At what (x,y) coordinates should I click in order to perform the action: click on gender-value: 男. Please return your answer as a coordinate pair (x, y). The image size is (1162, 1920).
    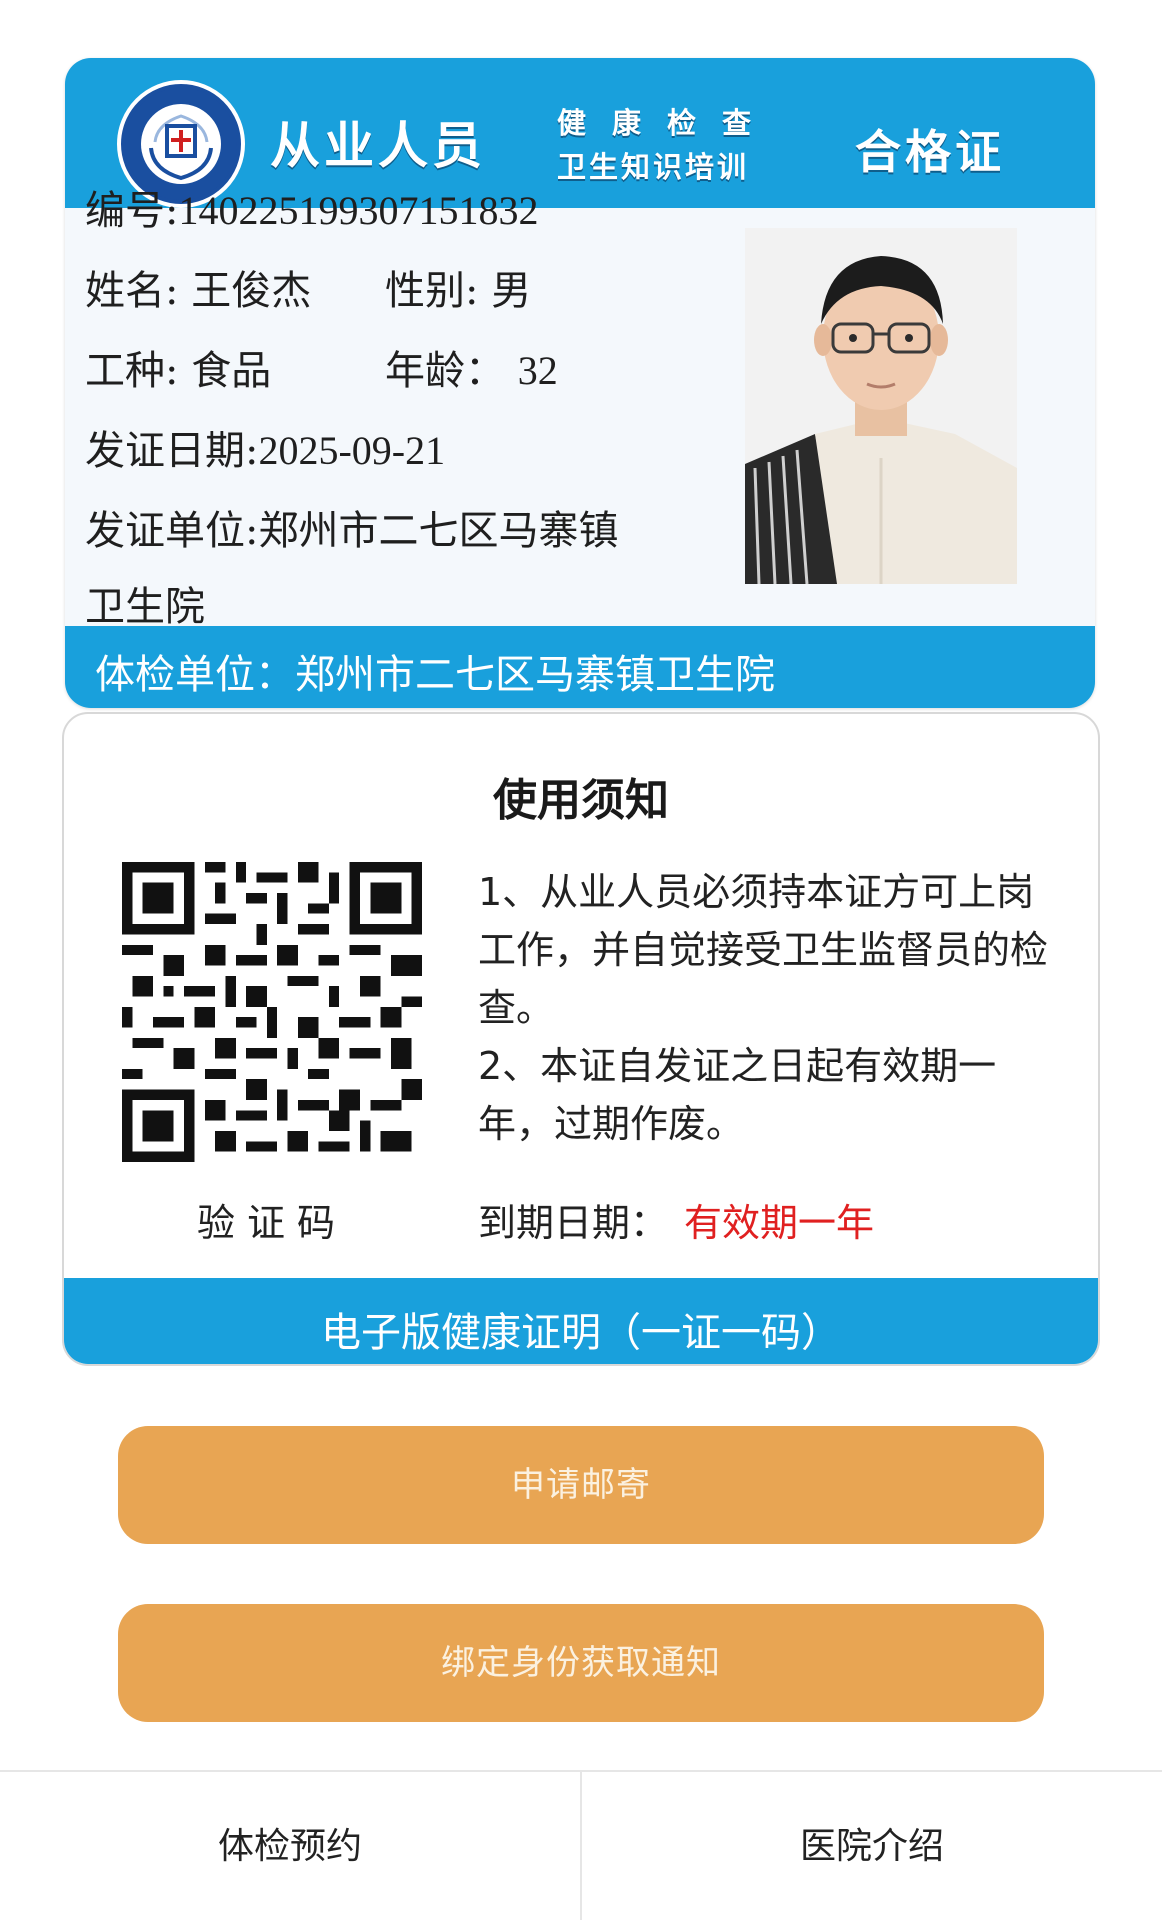
    Looking at the image, I should click on (511, 291).